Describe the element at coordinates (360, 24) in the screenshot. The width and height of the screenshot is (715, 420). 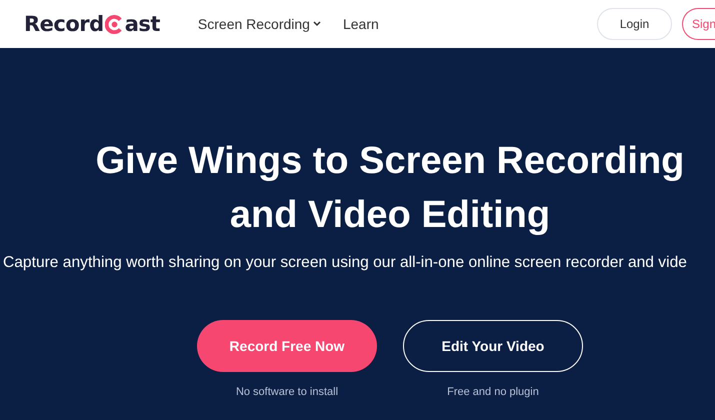
I see `nav-link: Learn` at that location.